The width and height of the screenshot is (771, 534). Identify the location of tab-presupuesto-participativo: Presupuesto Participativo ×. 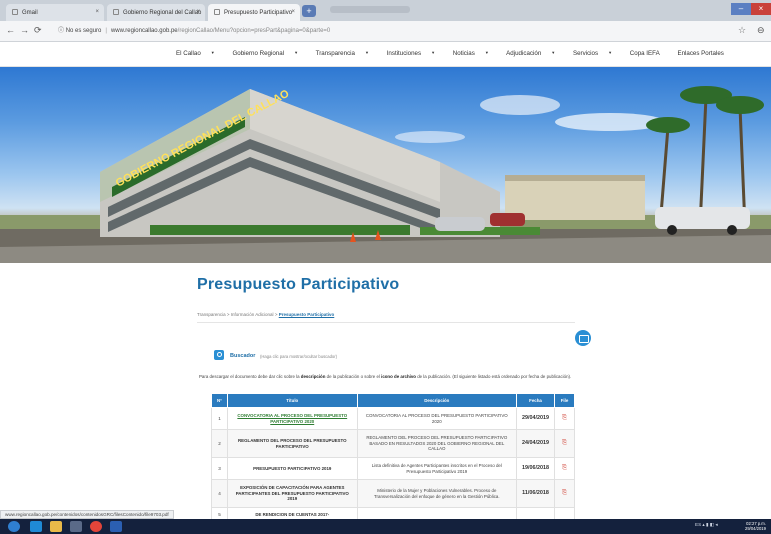
(254, 12).